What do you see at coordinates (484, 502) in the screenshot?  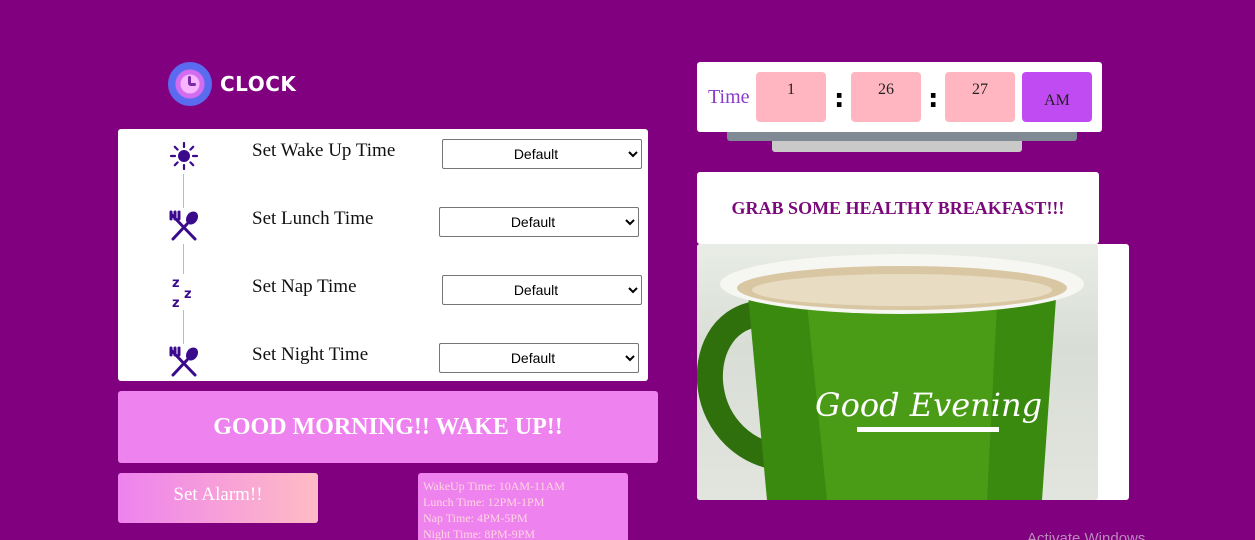 I see `lunch-time-text: Lunch Time: 12PM-1PM` at bounding box center [484, 502].